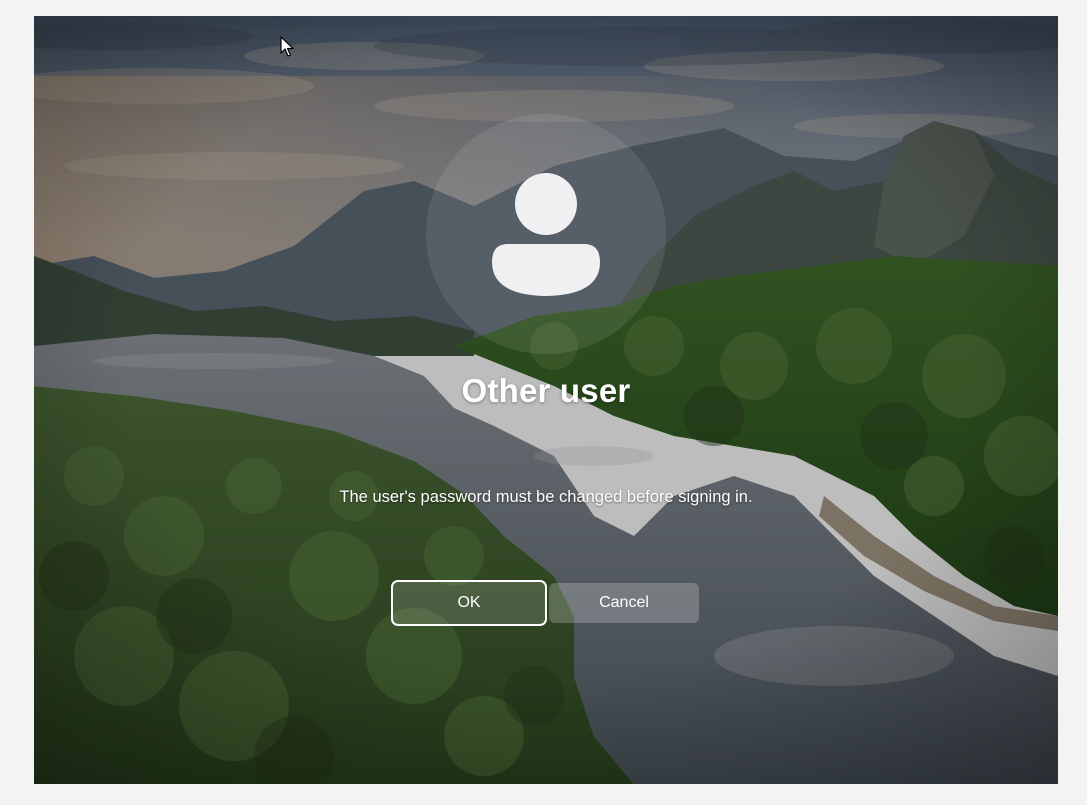 This screenshot has width=1087, height=805. Describe the element at coordinates (469, 603) in the screenshot. I see `ok-button: OK` at that location.